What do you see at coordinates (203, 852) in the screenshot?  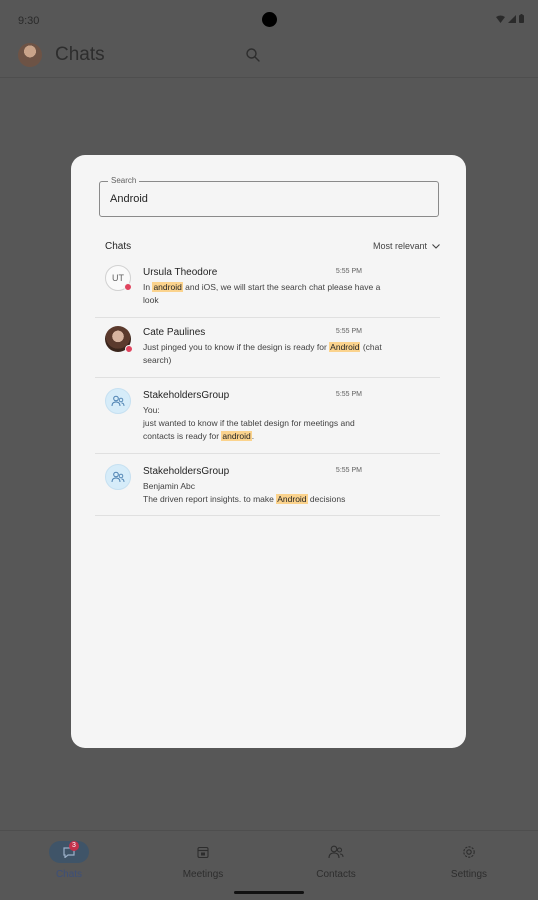 I see `calendar-icon` at bounding box center [203, 852].